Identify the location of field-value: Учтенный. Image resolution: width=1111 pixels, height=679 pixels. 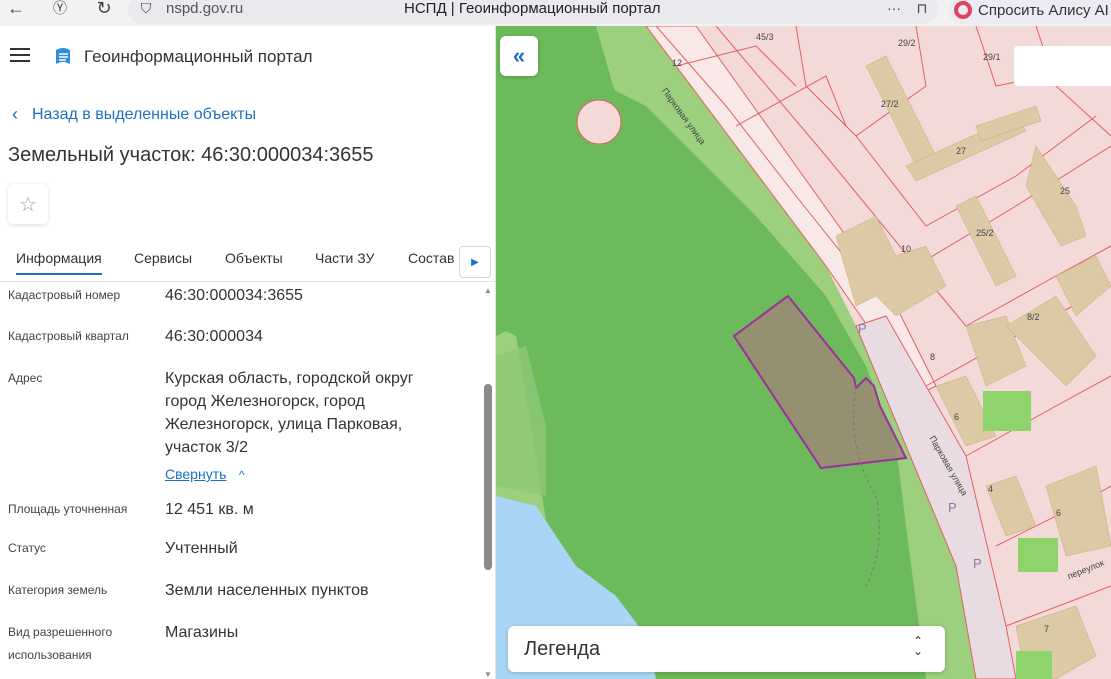
(201, 548).